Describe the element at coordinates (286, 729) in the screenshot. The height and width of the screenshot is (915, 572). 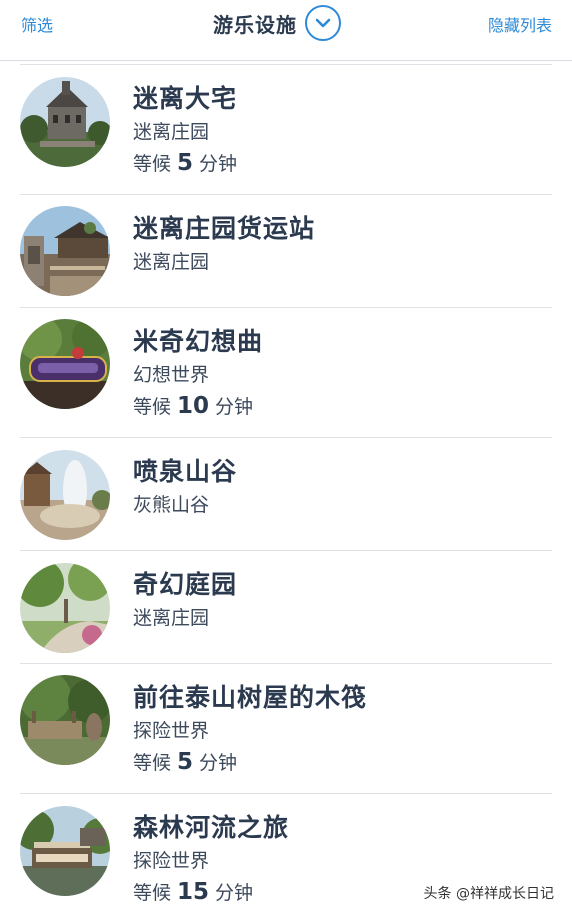
I see `list-item: 前往泰山树屋的木筏 探险世界 等候 5 分钟` at that location.